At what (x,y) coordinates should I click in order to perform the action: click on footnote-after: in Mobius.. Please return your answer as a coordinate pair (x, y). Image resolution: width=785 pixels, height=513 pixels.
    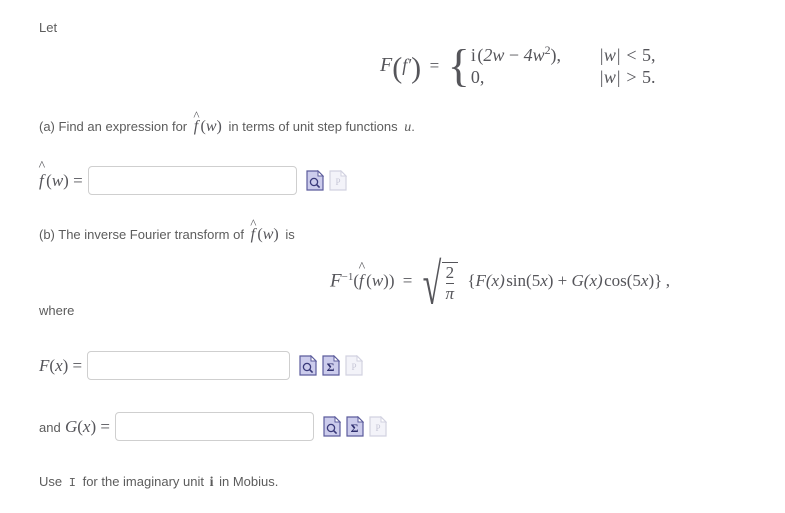
    Looking at the image, I should click on (249, 481).